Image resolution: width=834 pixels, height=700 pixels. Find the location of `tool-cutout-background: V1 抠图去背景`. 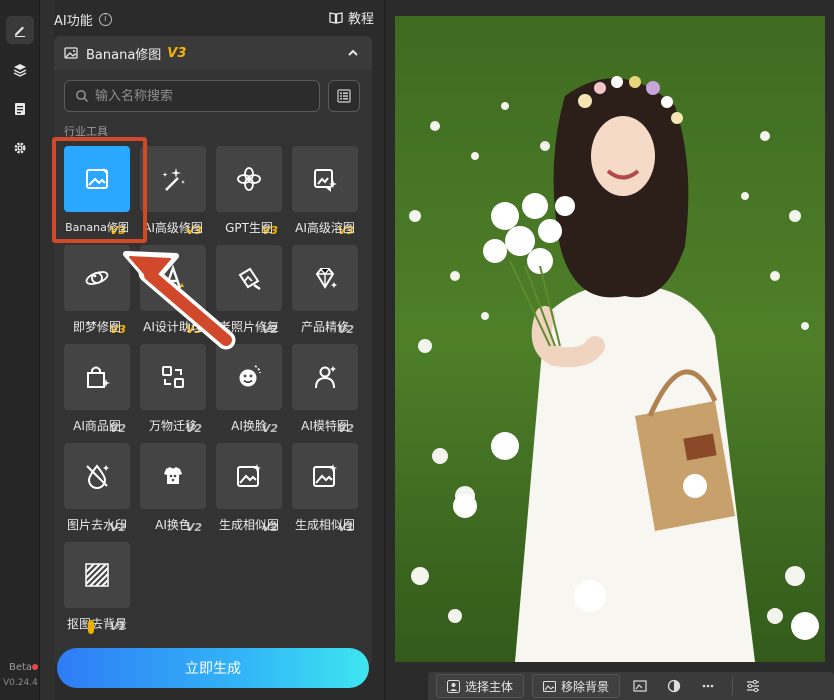

tool-cutout-background: V1 抠图去背景 is located at coordinates (97, 588).